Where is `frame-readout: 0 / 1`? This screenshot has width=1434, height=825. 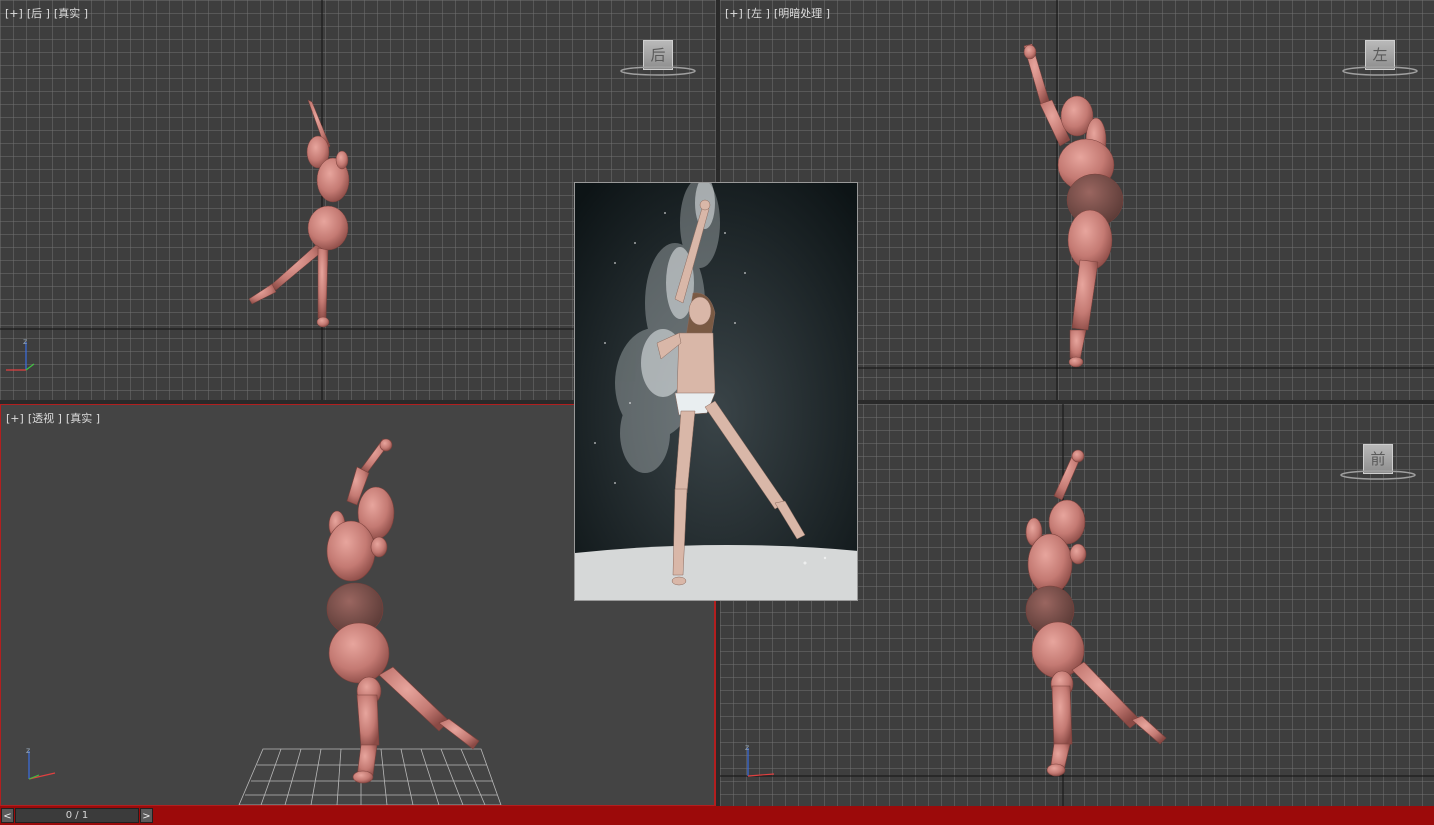
frame-readout: 0 / 1 is located at coordinates (77, 815).